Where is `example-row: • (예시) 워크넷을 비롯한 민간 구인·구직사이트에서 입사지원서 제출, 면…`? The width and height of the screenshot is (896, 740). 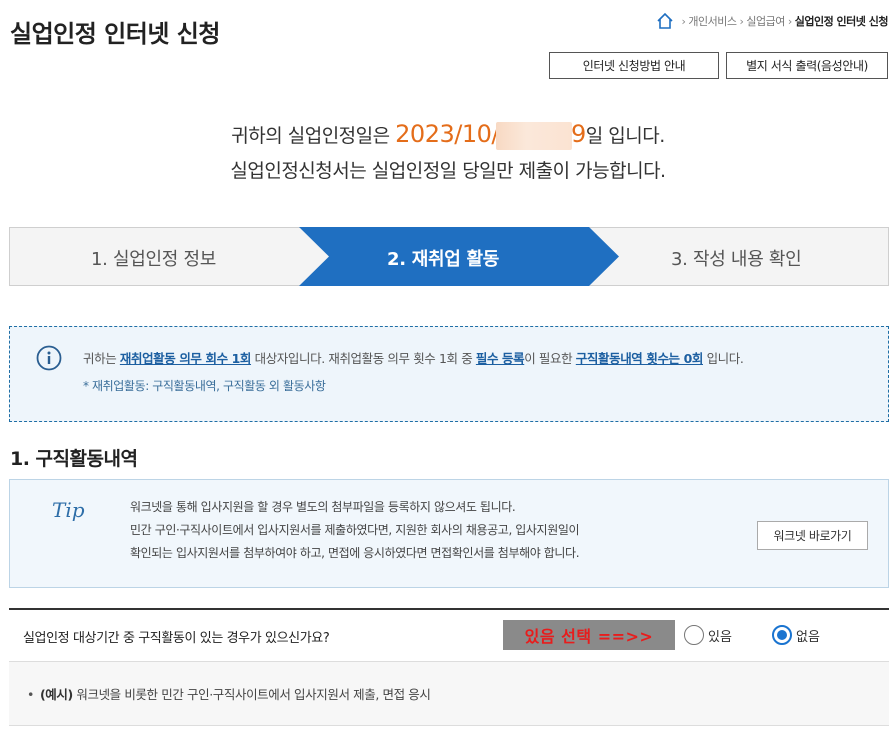
example-row: • (예시) 워크넷을 비롯한 민간 구인·구직사이트에서 입사지원서 제출, 면… is located at coordinates (449, 694).